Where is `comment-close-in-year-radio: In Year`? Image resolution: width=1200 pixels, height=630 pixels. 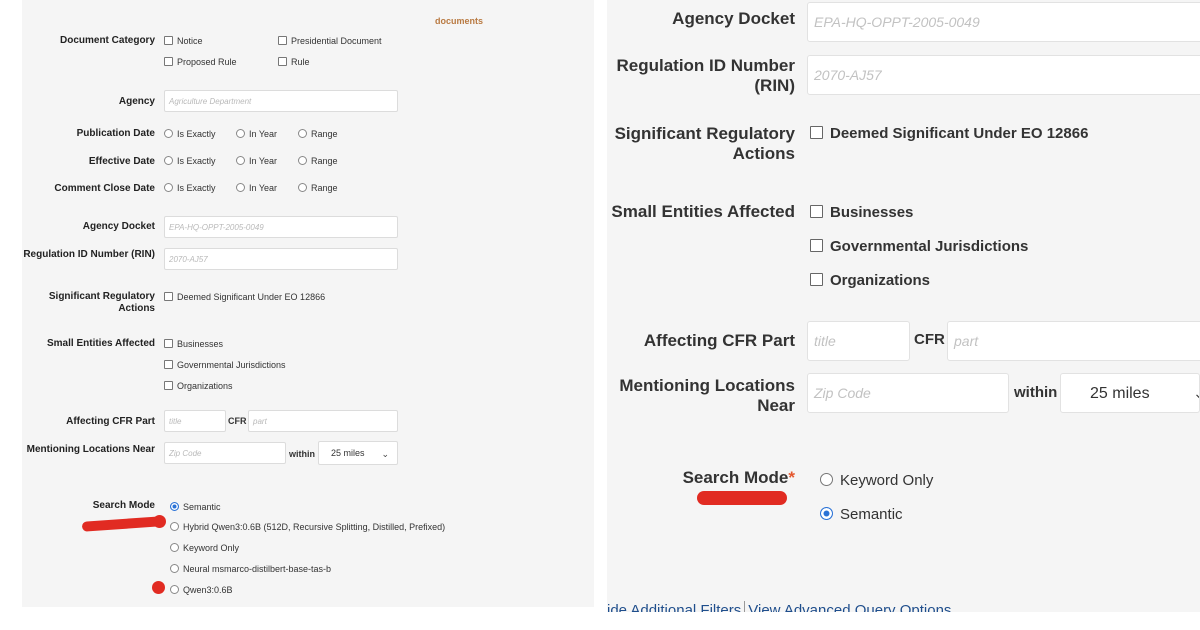 comment-close-in-year-radio: In Year is located at coordinates (256, 188).